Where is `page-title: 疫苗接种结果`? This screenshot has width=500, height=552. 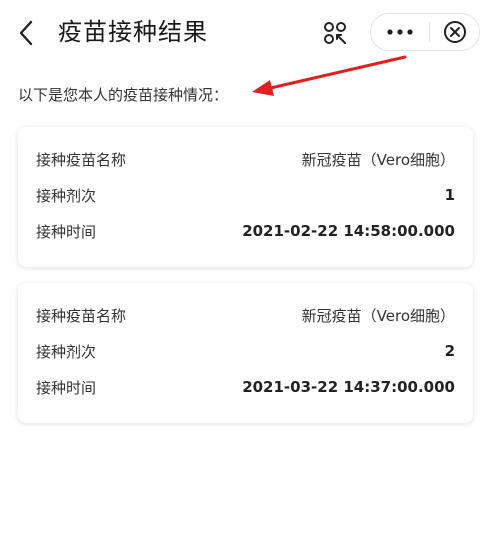
page-title: 疫苗接种结果 is located at coordinates (133, 32).